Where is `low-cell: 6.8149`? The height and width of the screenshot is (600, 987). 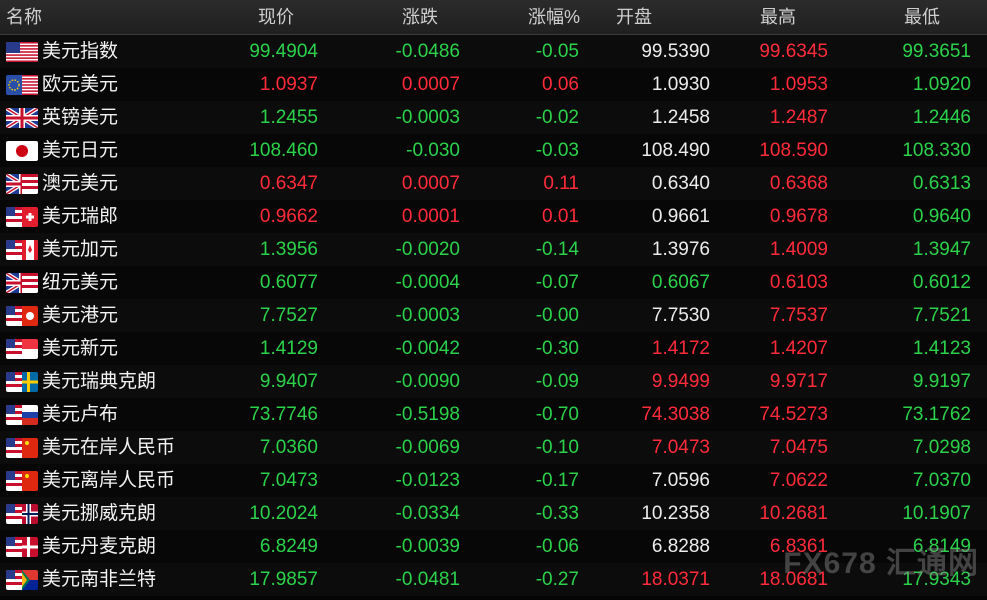 low-cell: 6.8149 is located at coordinates (941, 546).